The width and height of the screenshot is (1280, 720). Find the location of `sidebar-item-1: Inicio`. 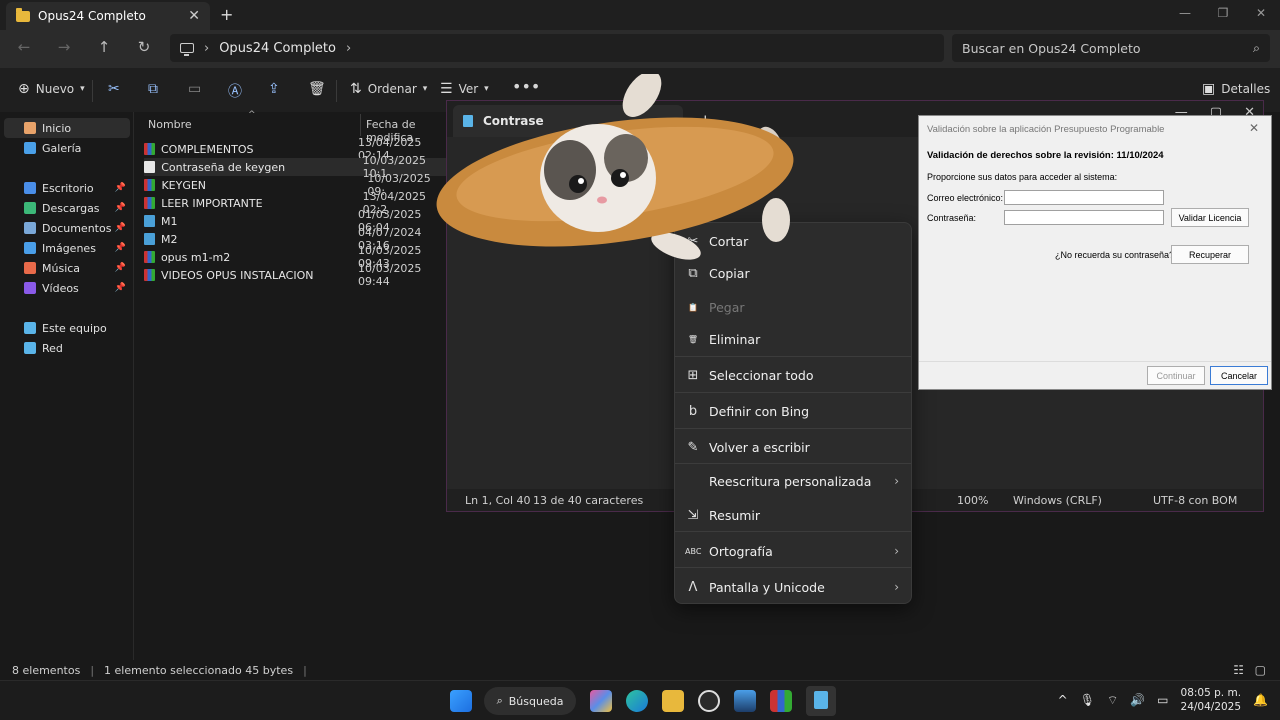

sidebar-item-1: Inicio is located at coordinates (67, 128).